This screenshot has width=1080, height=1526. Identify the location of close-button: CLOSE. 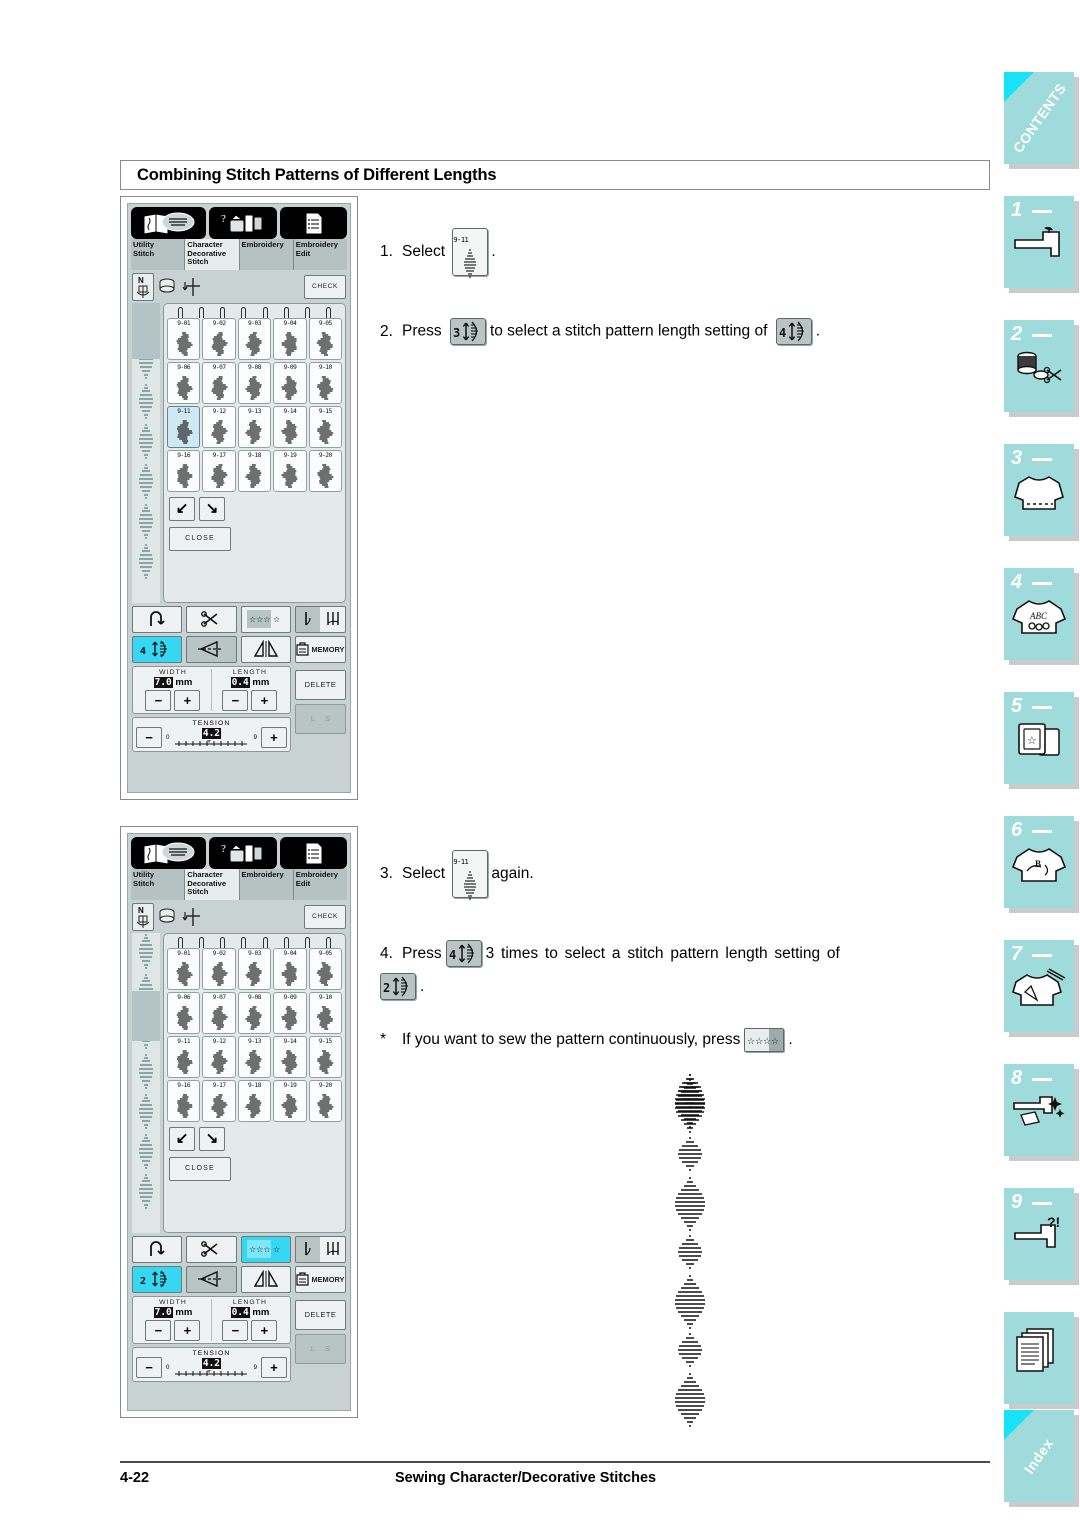
(200, 538).